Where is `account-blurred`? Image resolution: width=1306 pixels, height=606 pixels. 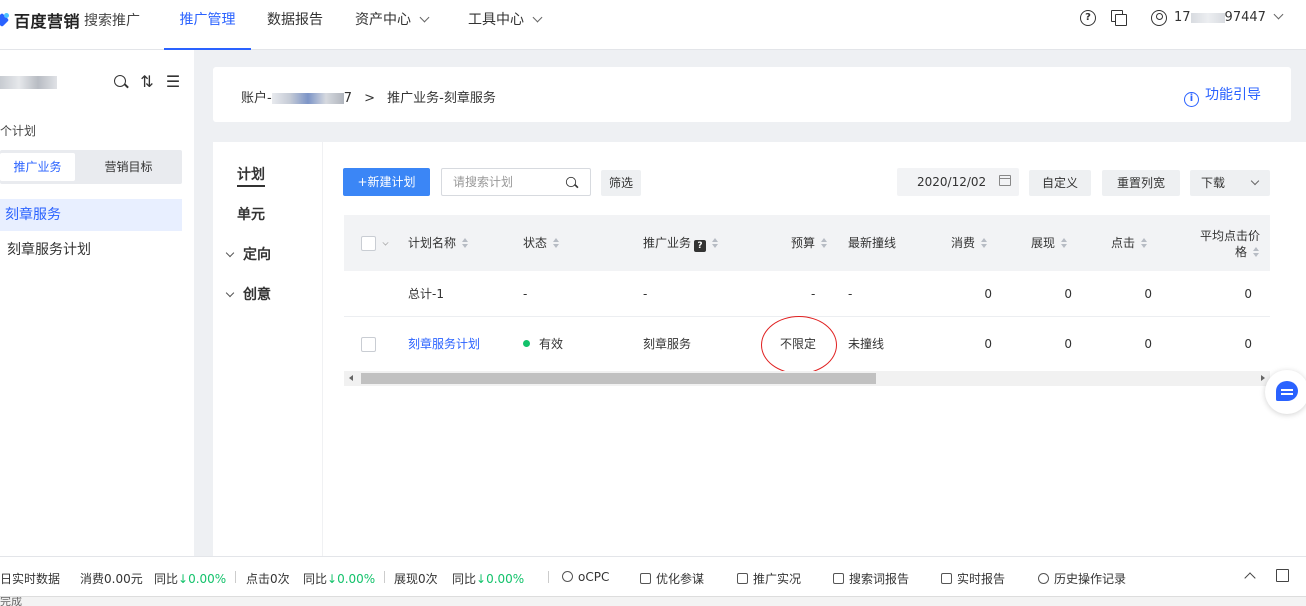
account-blurred is located at coordinates (1207, 17).